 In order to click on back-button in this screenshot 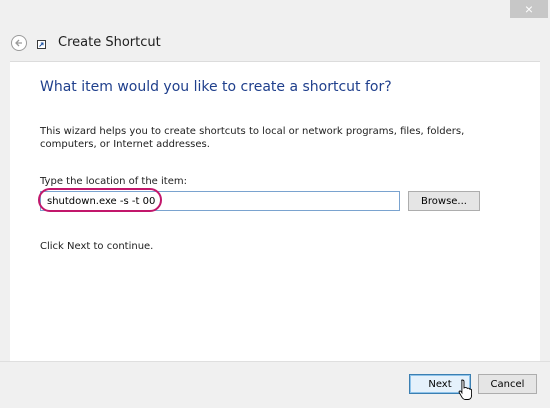, I will do `click(19, 43)`.